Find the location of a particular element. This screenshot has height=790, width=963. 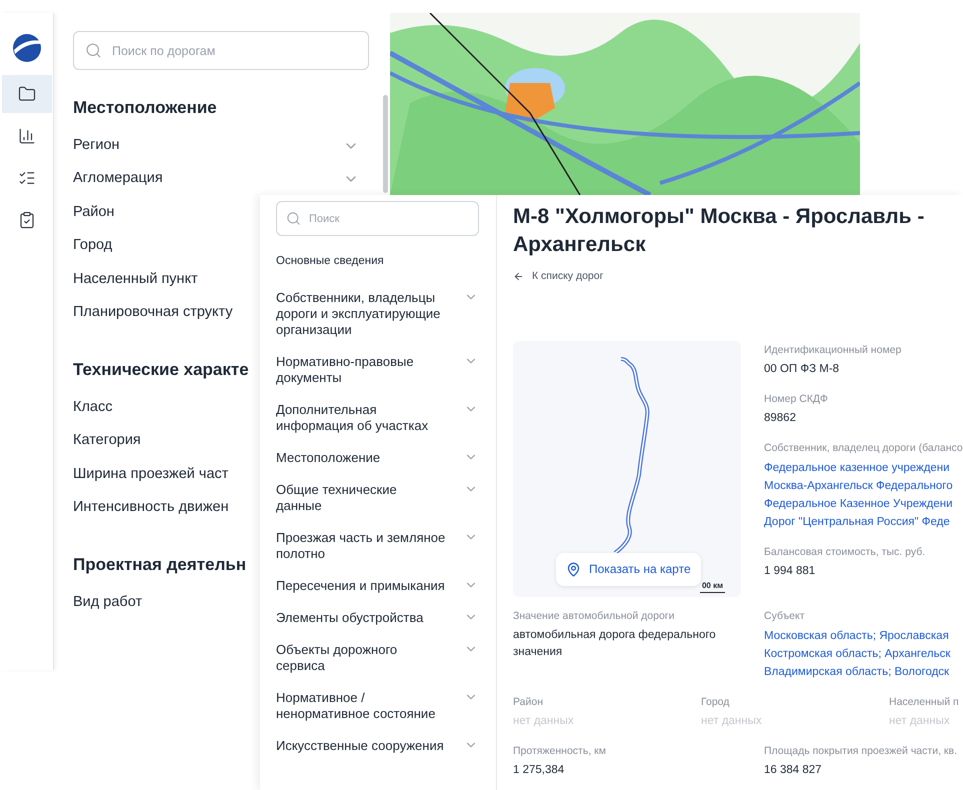

section-link: Нормативное / ненормативное состояние is located at coordinates (377, 706).